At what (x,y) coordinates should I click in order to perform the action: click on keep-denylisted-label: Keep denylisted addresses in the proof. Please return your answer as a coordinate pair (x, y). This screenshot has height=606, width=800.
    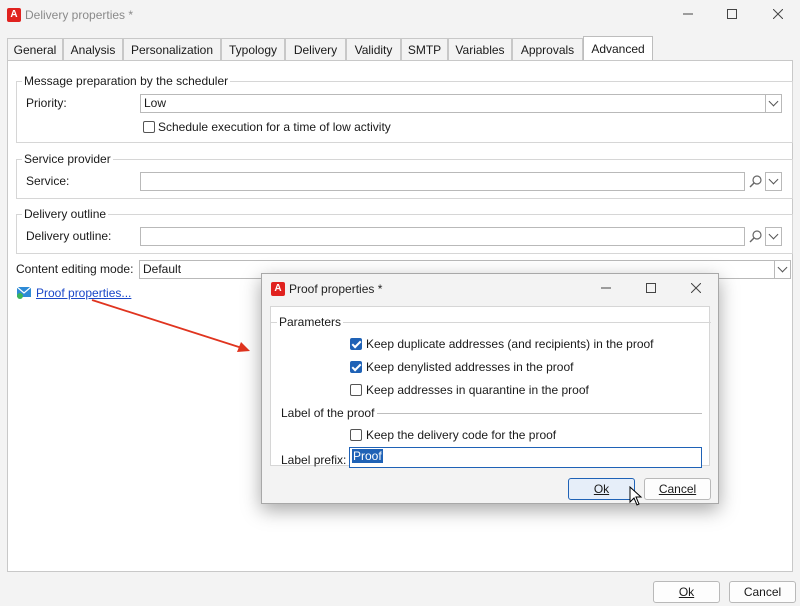
    Looking at the image, I should click on (470, 367).